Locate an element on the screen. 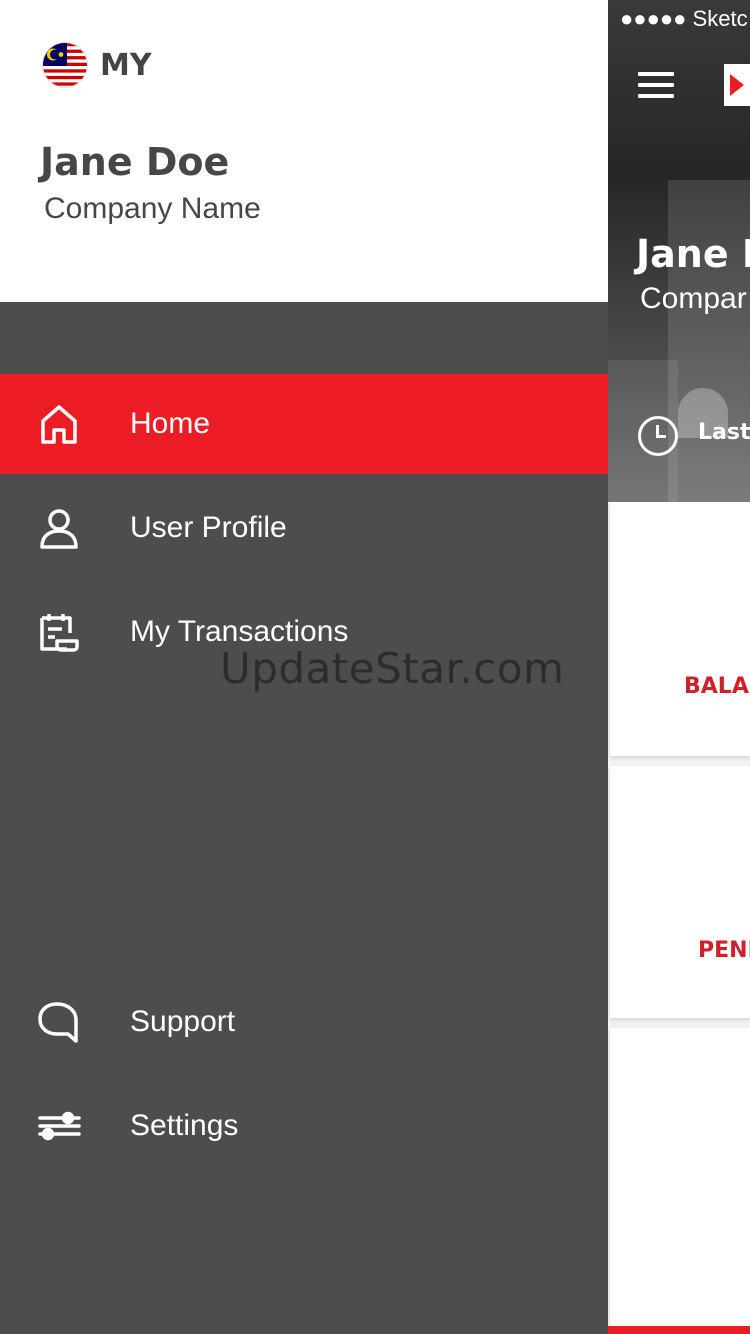 The image size is (750, 1334). clock-icon is located at coordinates (658, 436).